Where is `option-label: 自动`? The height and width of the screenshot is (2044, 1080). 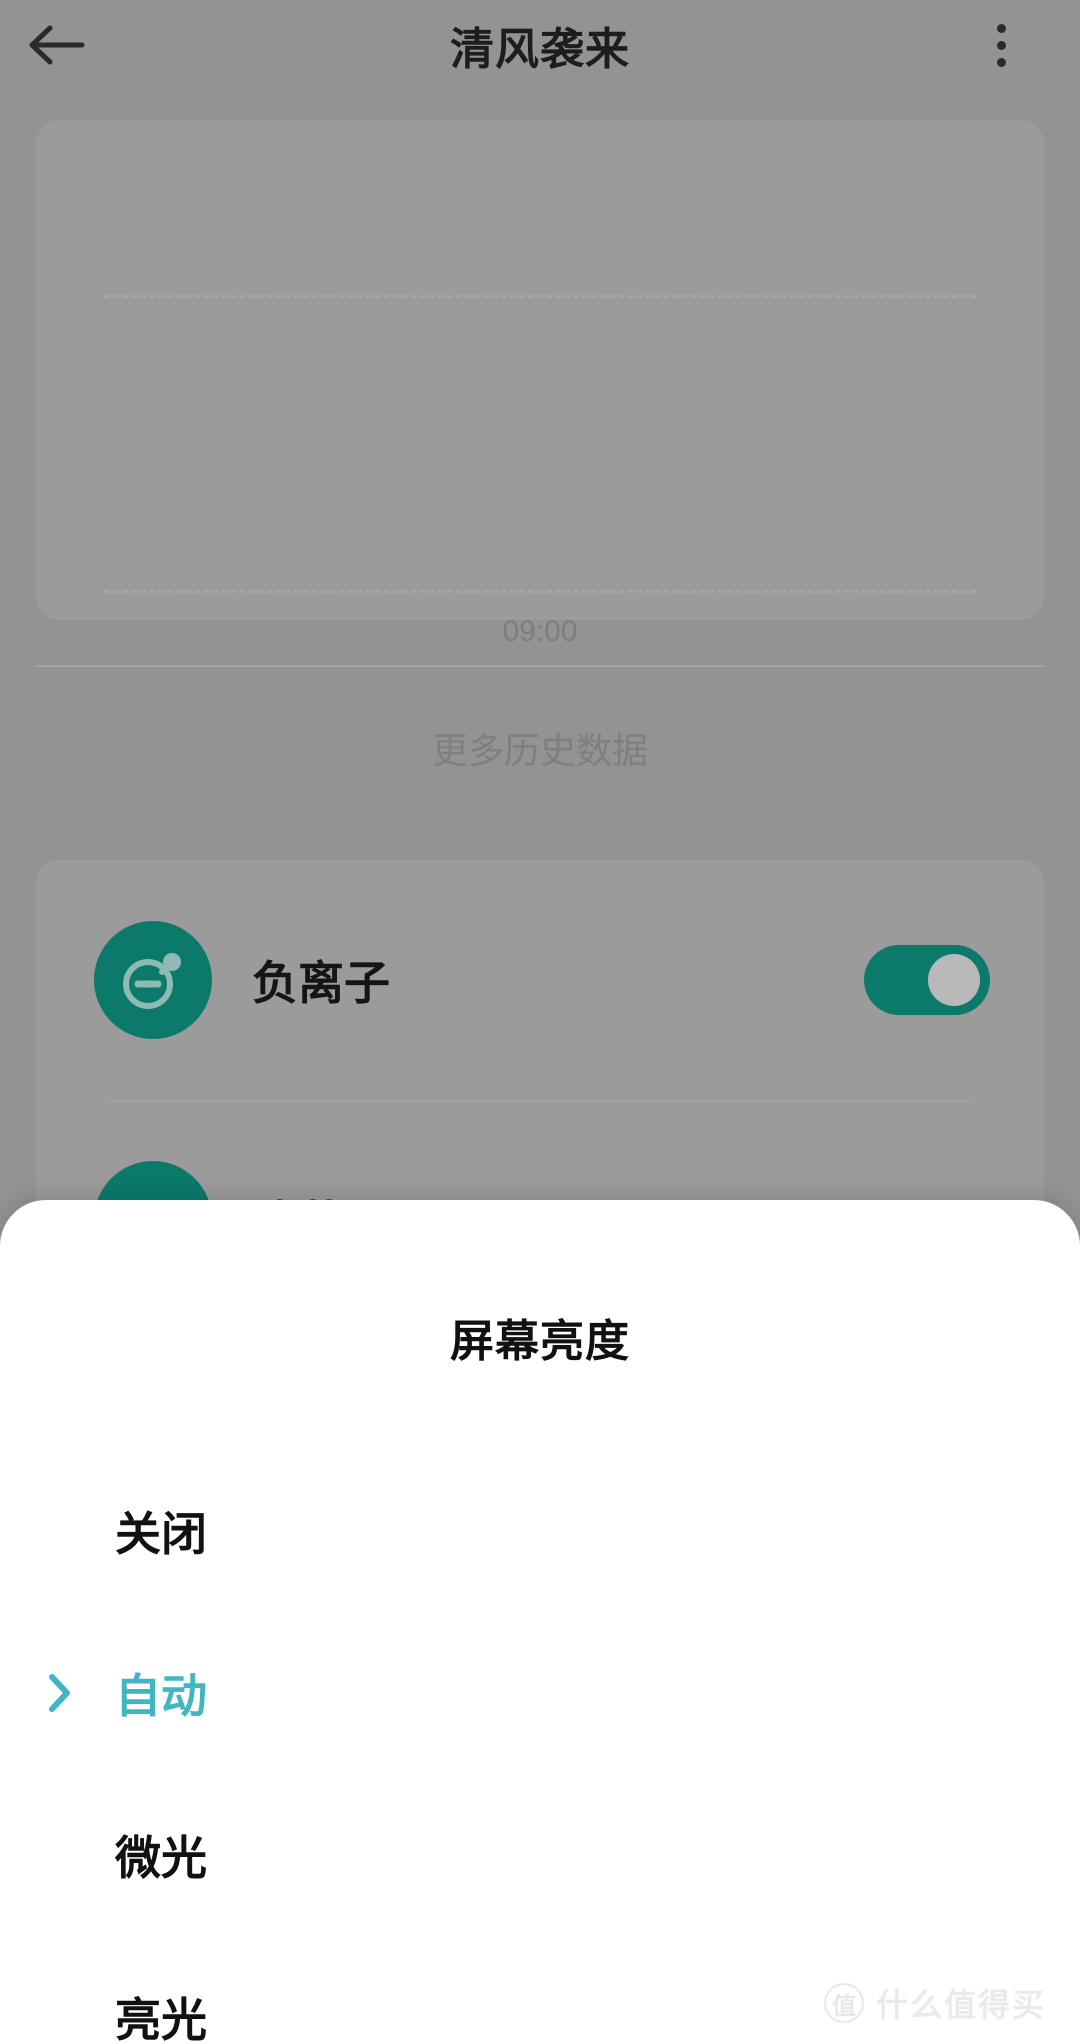
option-label: 自动 is located at coordinates (161, 1696).